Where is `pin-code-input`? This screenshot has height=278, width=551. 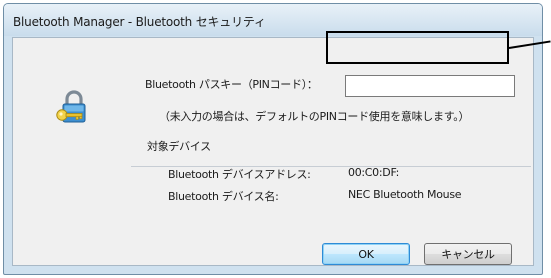 pin-code-input is located at coordinates (430, 86).